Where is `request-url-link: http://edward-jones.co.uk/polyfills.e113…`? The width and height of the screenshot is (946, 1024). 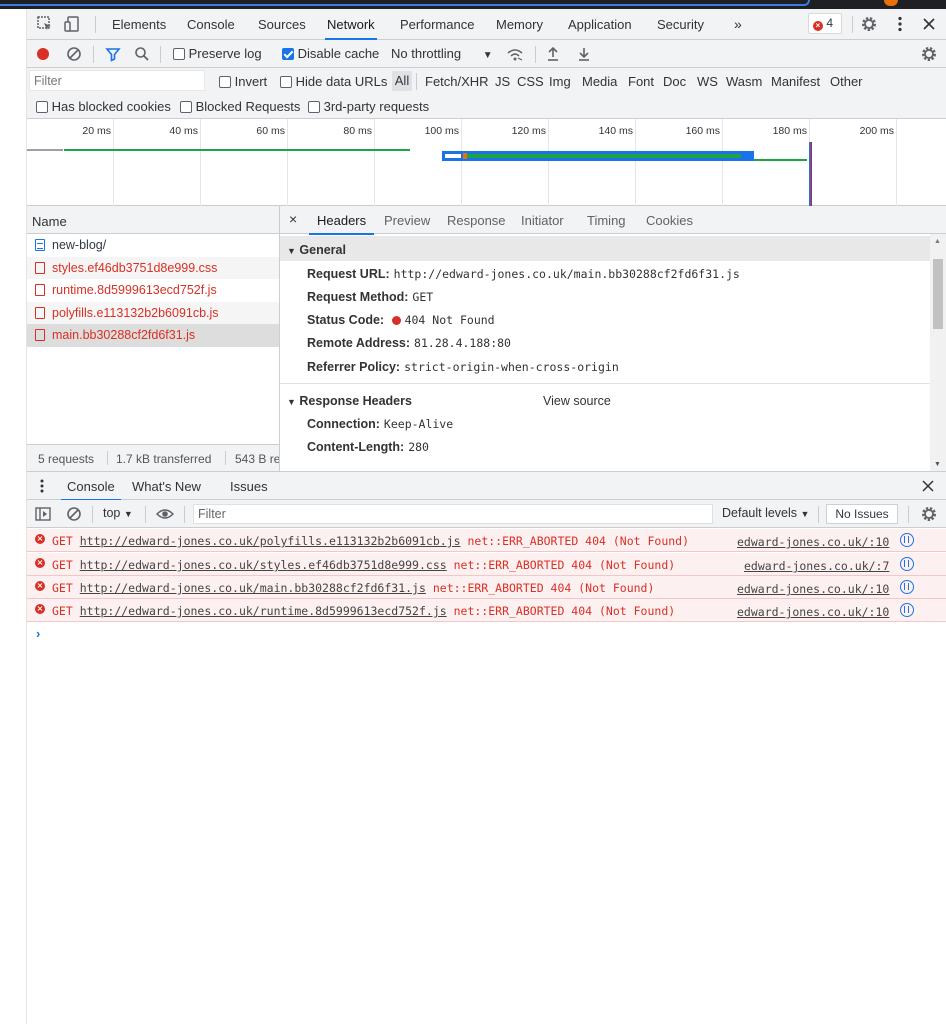
request-url-link: http://edward-jones.co.uk/polyfills.e113… is located at coordinates (270, 541).